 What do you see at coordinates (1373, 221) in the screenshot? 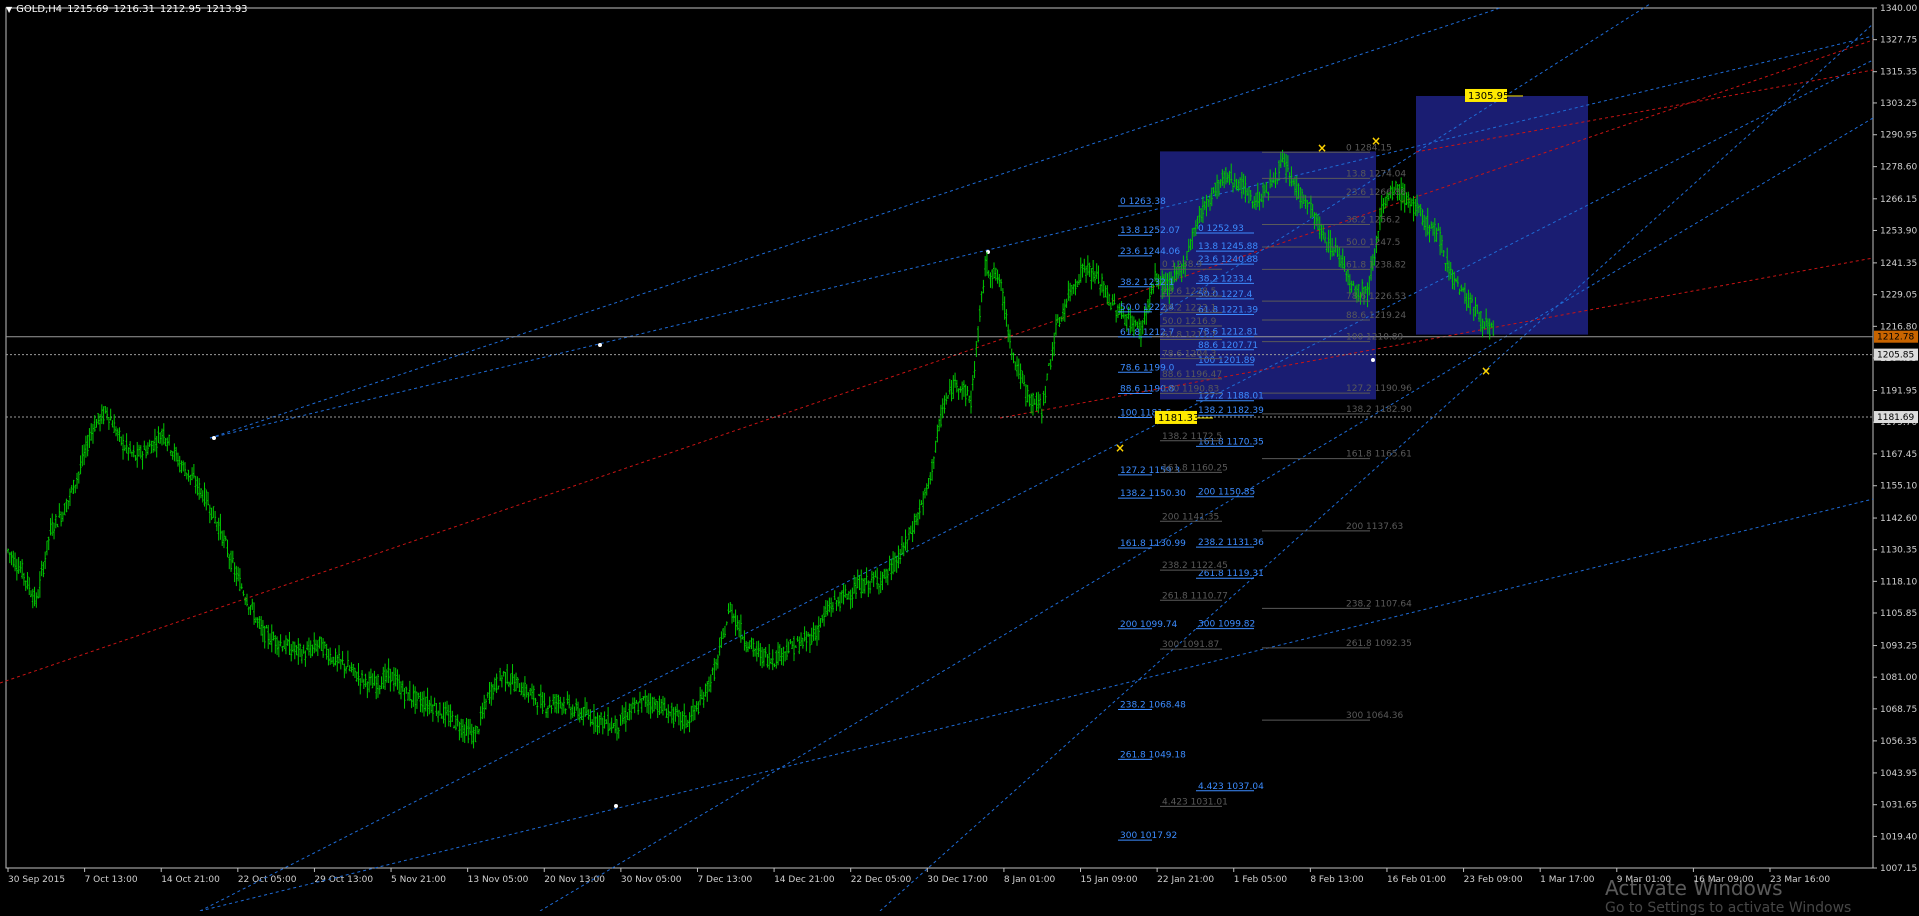
I see `fib-right-label: 38.2 1256.2` at bounding box center [1373, 221].